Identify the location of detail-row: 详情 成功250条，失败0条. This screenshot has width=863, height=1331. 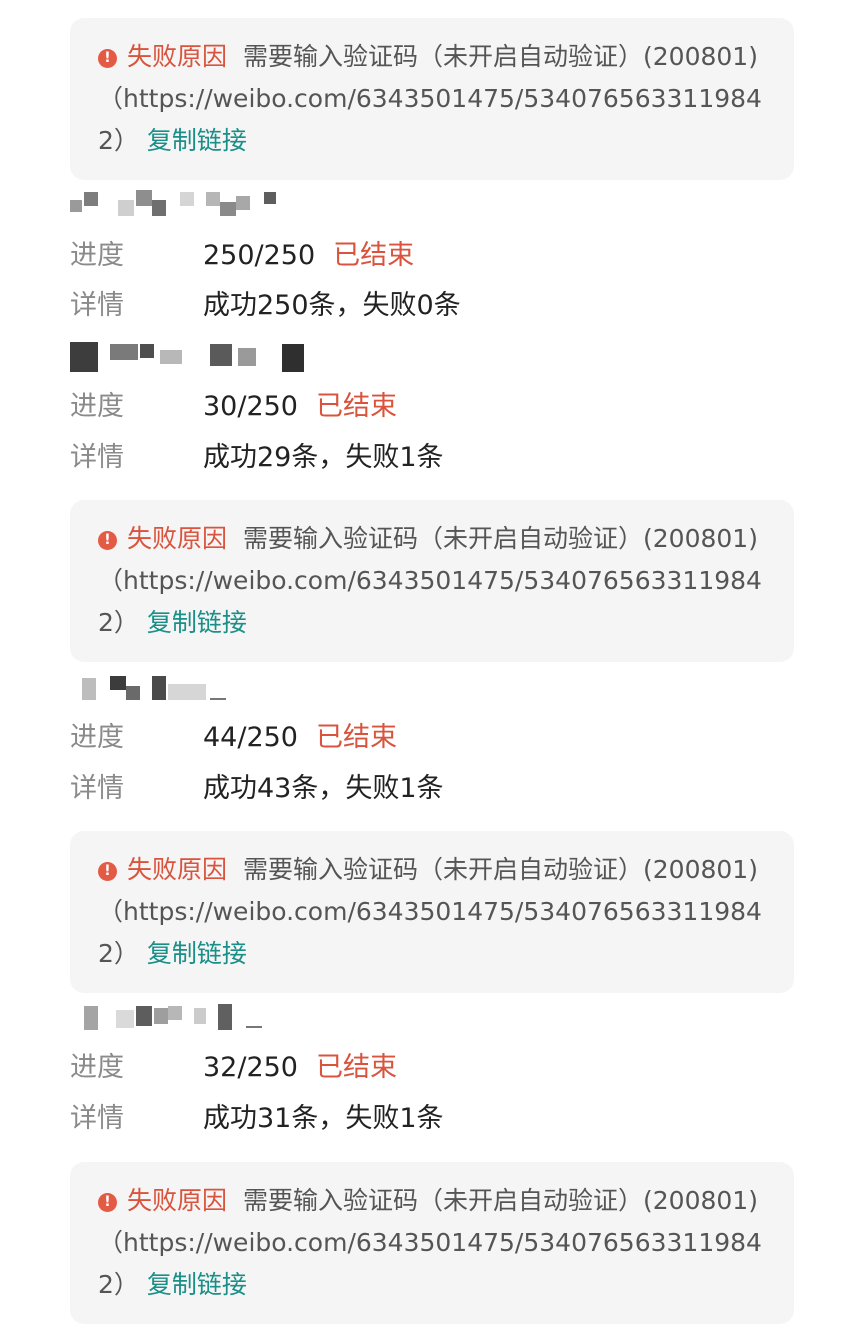
(265, 306).